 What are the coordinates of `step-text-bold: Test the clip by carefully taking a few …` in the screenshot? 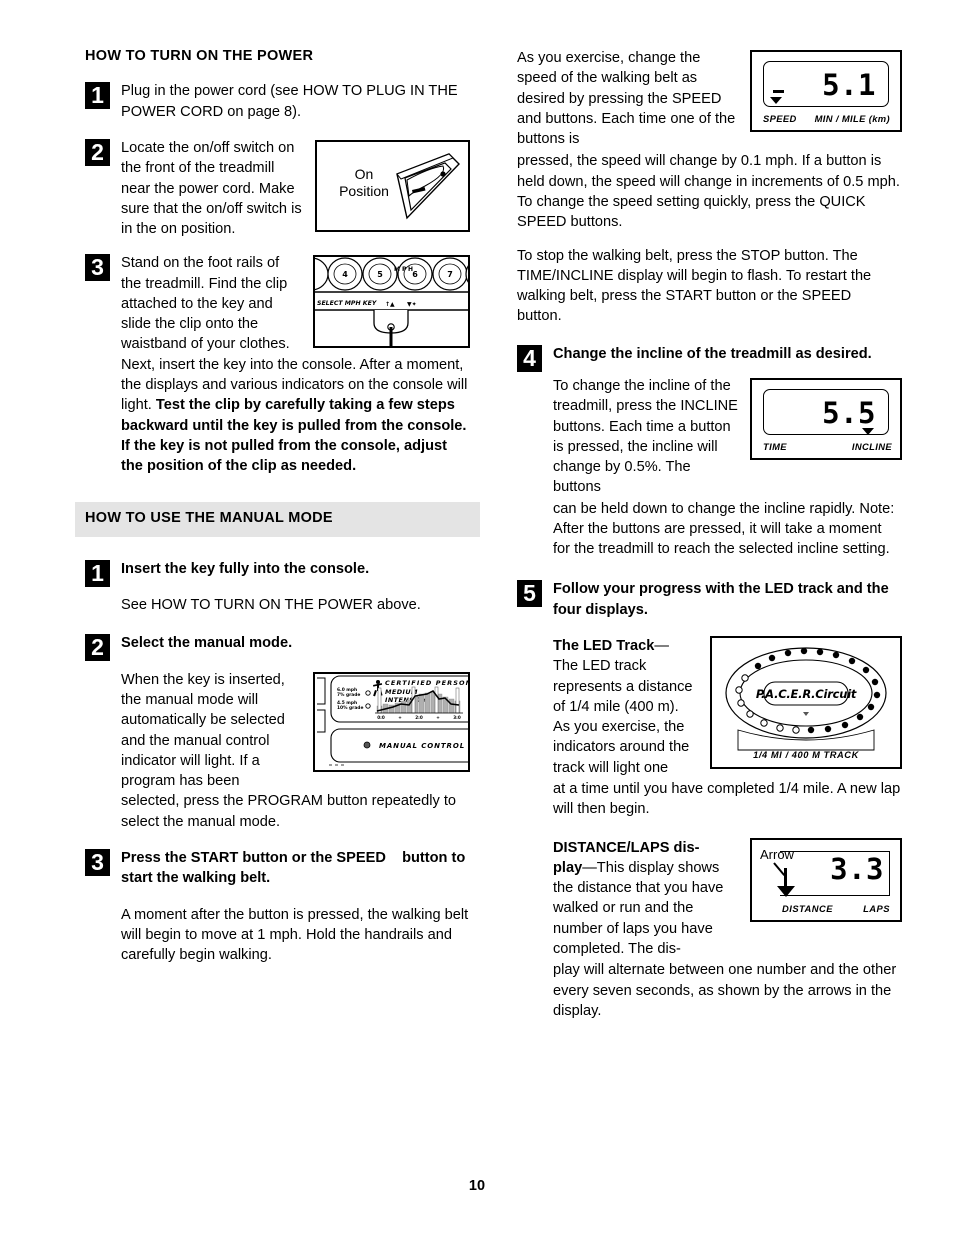 It's located at (294, 436).